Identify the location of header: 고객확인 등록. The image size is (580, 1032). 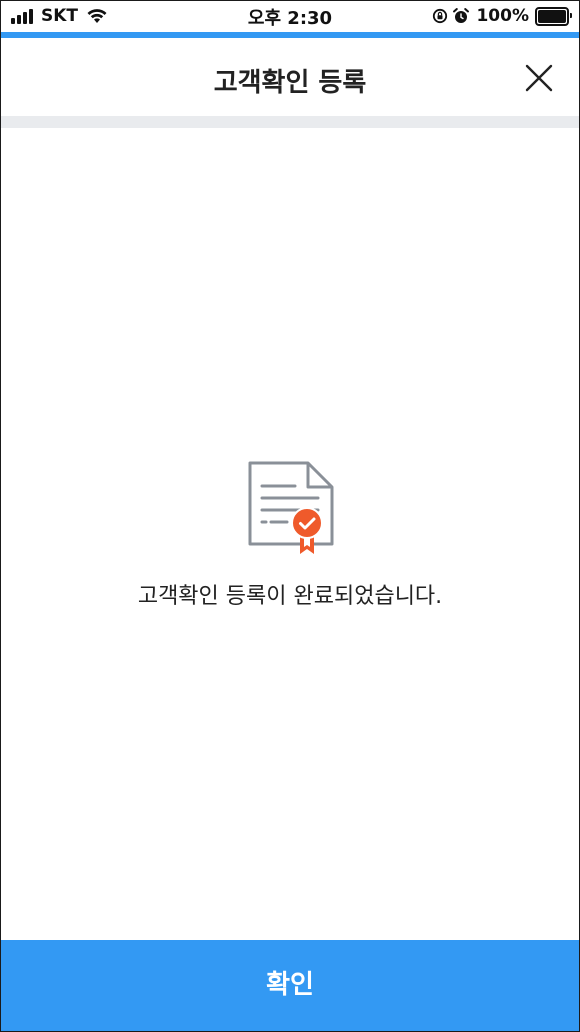
(290, 77).